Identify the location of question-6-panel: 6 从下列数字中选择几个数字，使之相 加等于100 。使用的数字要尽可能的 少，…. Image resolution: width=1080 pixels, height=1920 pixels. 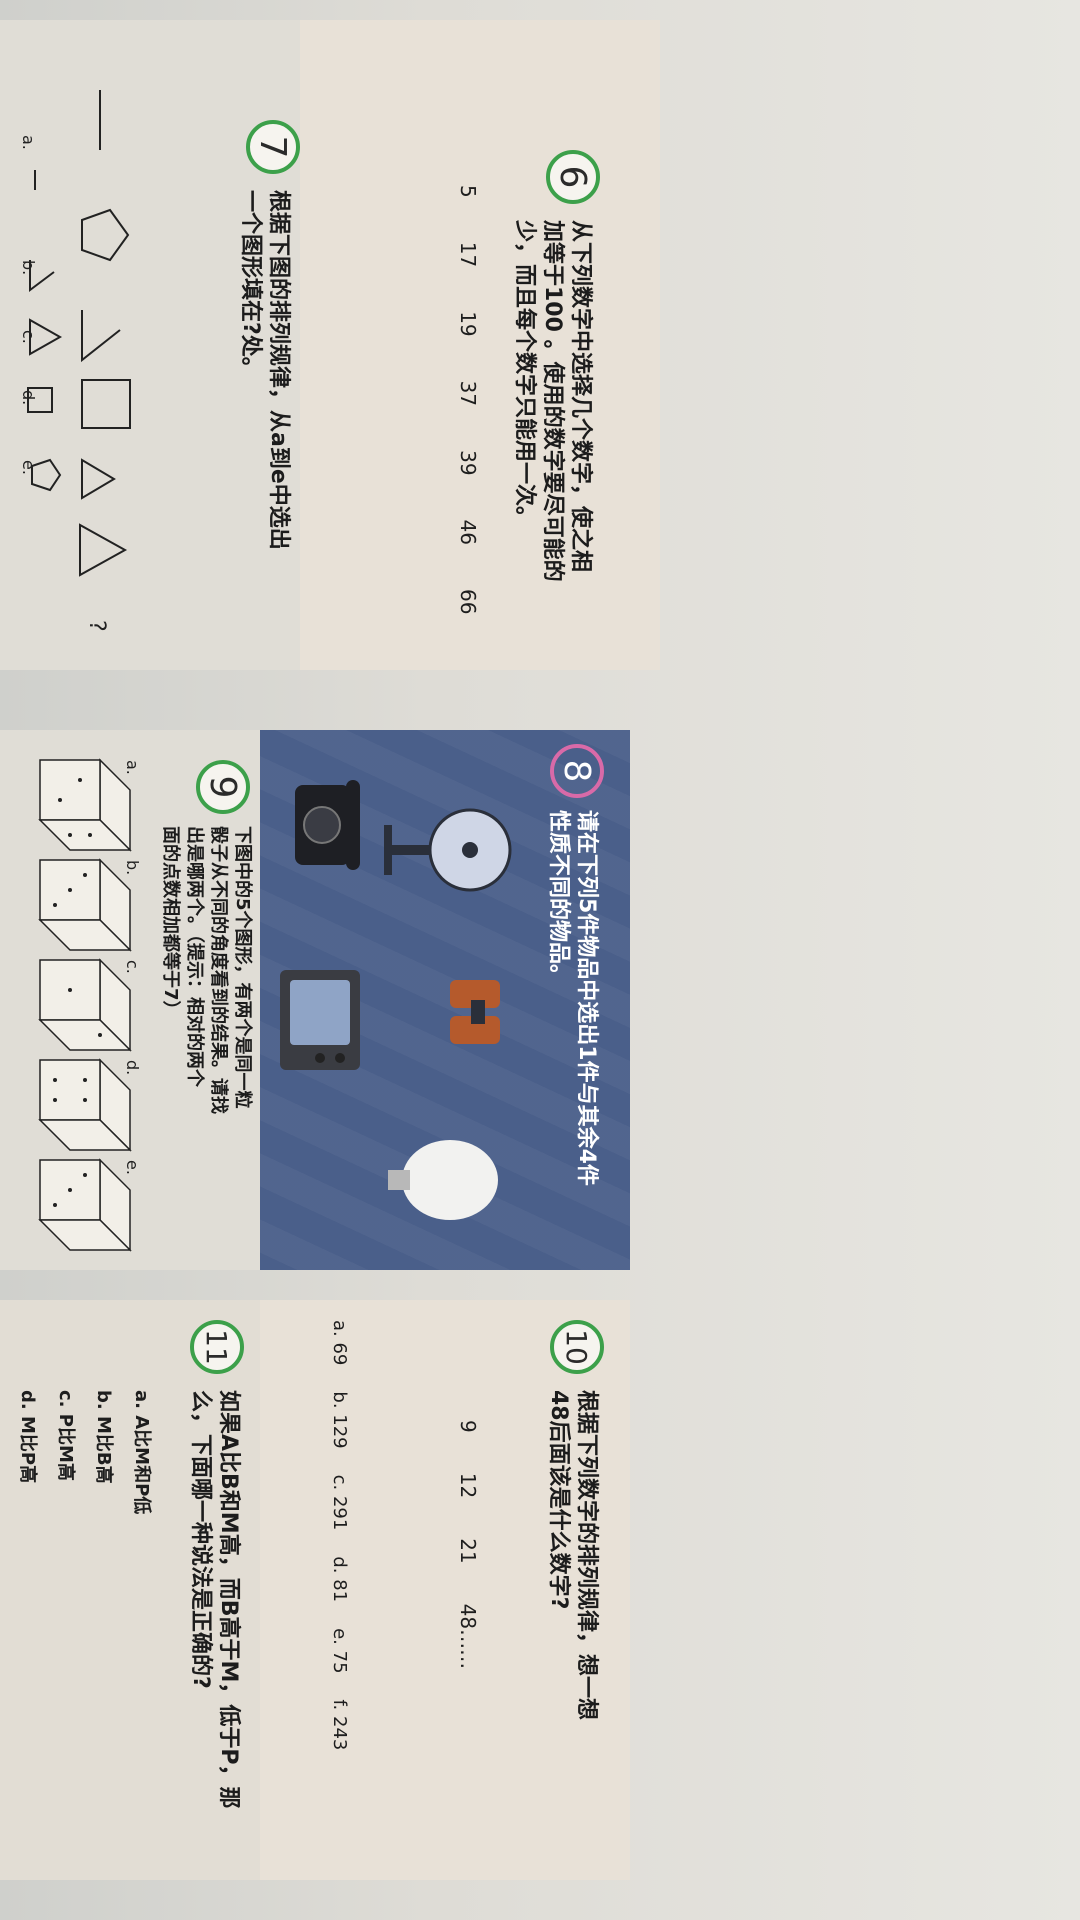
(480, 345).